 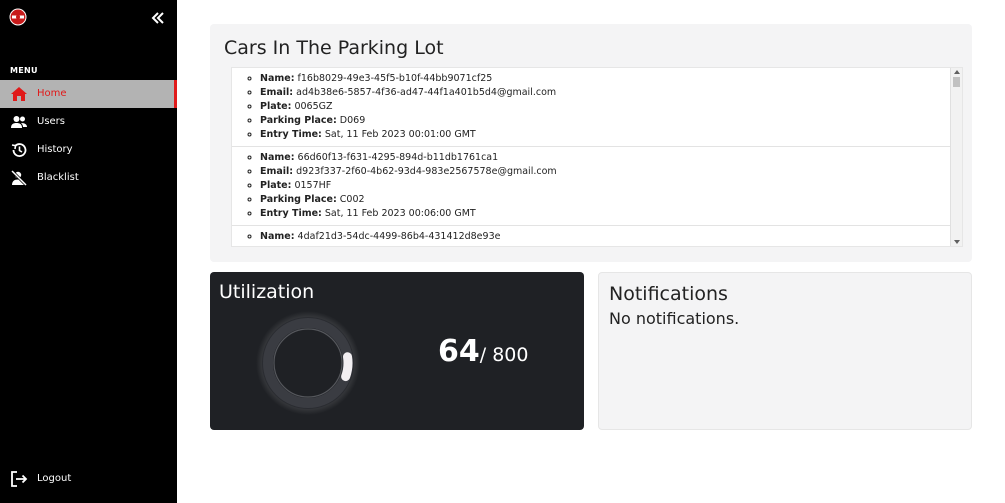 What do you see at coordinates (19, 479) in the screenshot?
I see `logout-icon` at bounding box center [19, 479].